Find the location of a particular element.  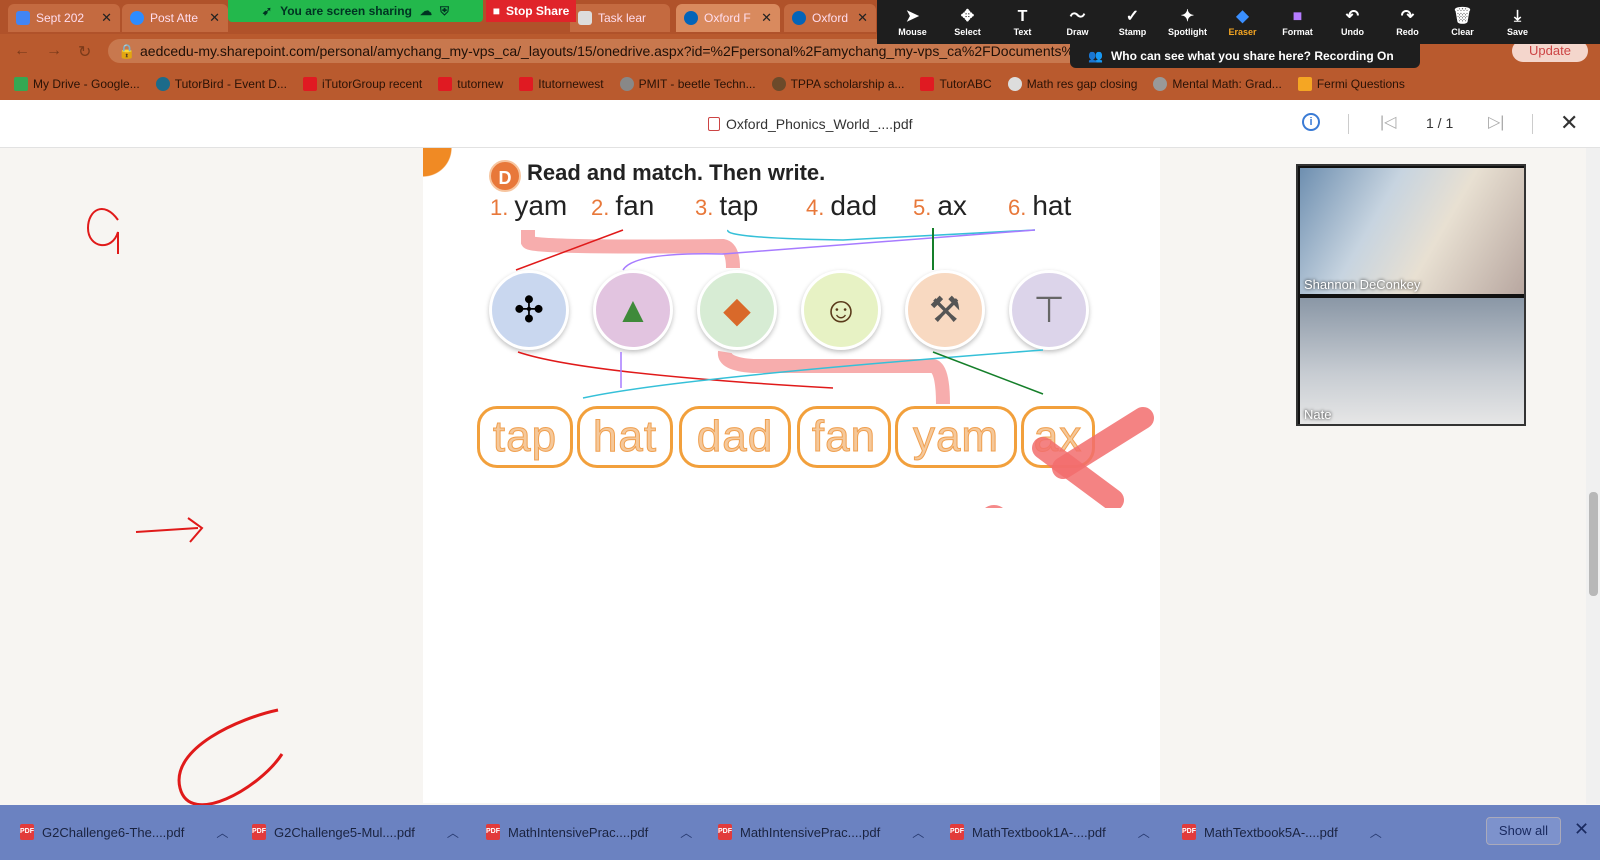

participant-video-tile: Shannon DeConkey is located at coordinates (1412, 231).